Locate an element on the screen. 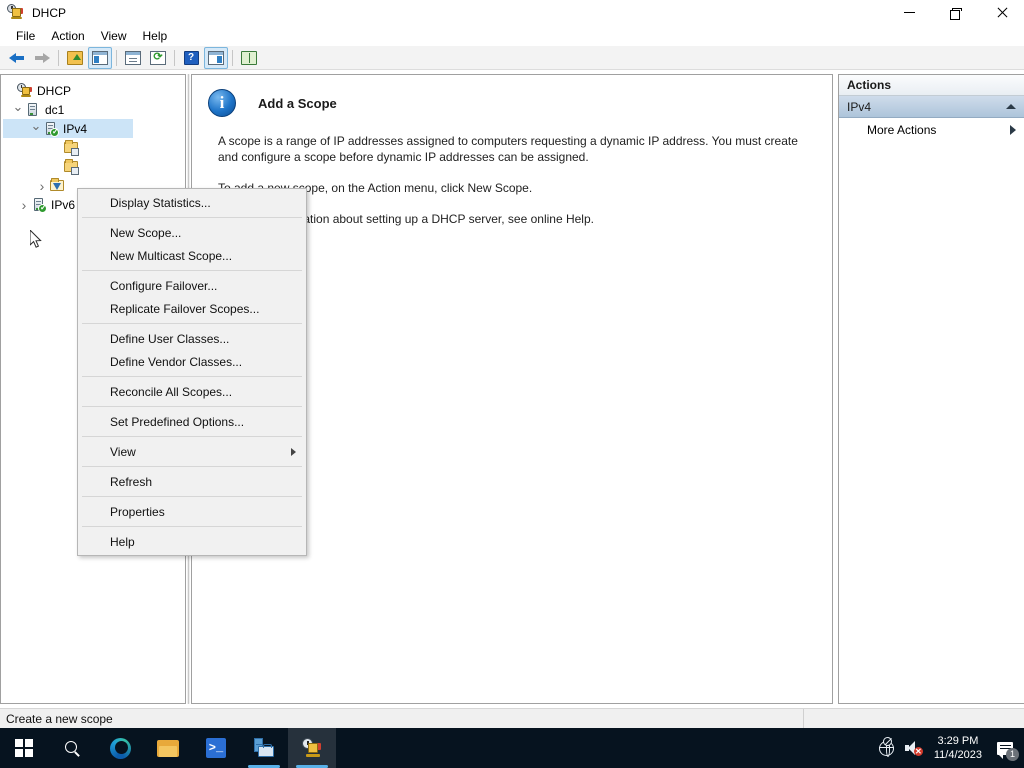 The width and height of the screenshot is (1024, 768). action-more-actions: More Actions is located at coordinates (931, 130).